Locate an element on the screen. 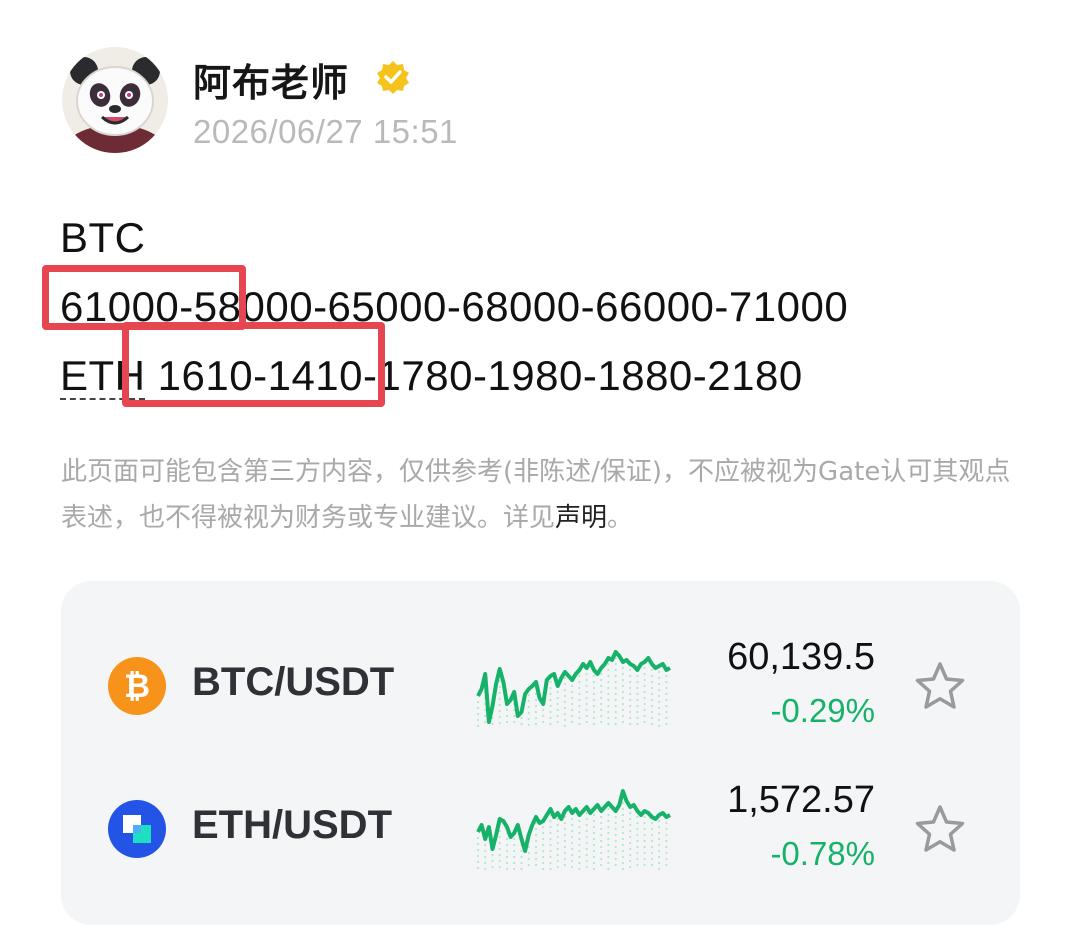 The height and width of the screenshot is (929, 1079). author-name: 阿布老师 is located at coordinates (271, 79).